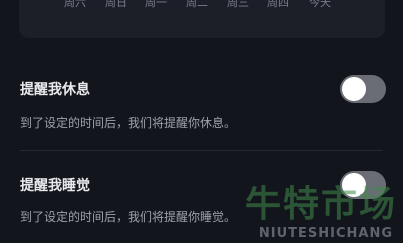 The height and width of the screenshot is (243, 403). Describe the element at coordinates (197, 4) in the screenshot. I see `day-label-tue: 周二` at that location.